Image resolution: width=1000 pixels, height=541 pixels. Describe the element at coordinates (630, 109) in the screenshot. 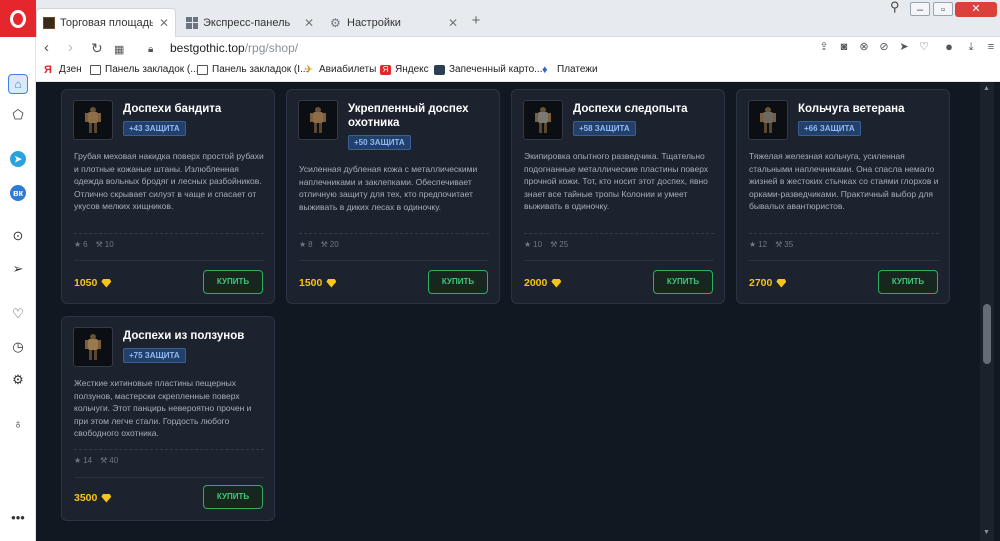

I see `item-title: Доспехи следопыта` at that location.